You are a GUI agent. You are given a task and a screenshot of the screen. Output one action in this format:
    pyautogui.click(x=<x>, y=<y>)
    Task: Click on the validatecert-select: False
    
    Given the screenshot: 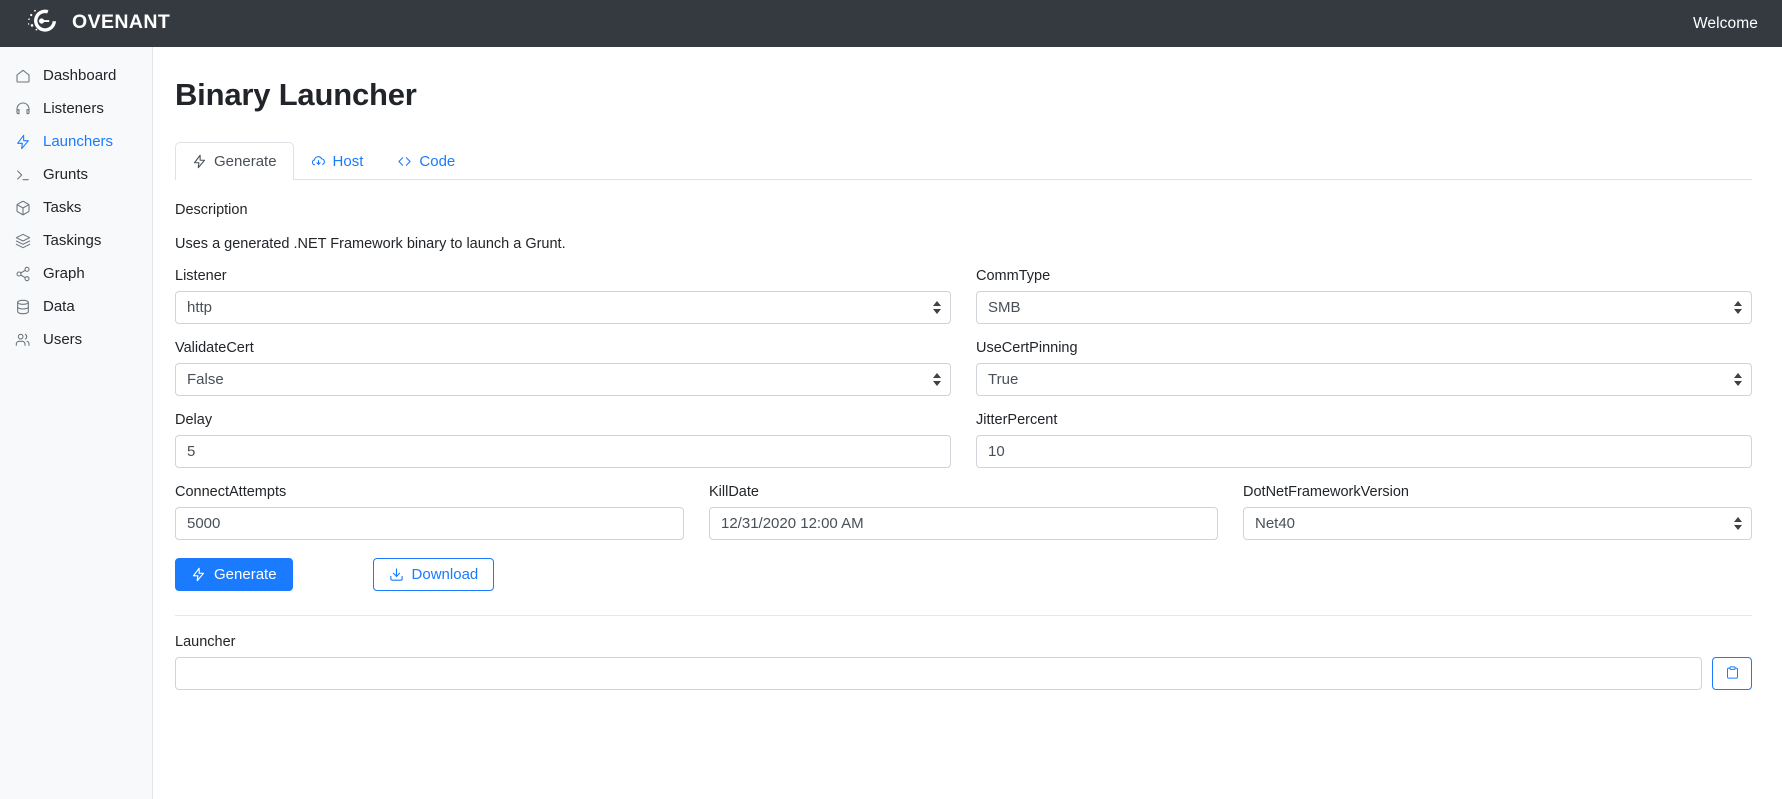 What is the action you would take?
    pyautogui.click(x=563, y=379)
    